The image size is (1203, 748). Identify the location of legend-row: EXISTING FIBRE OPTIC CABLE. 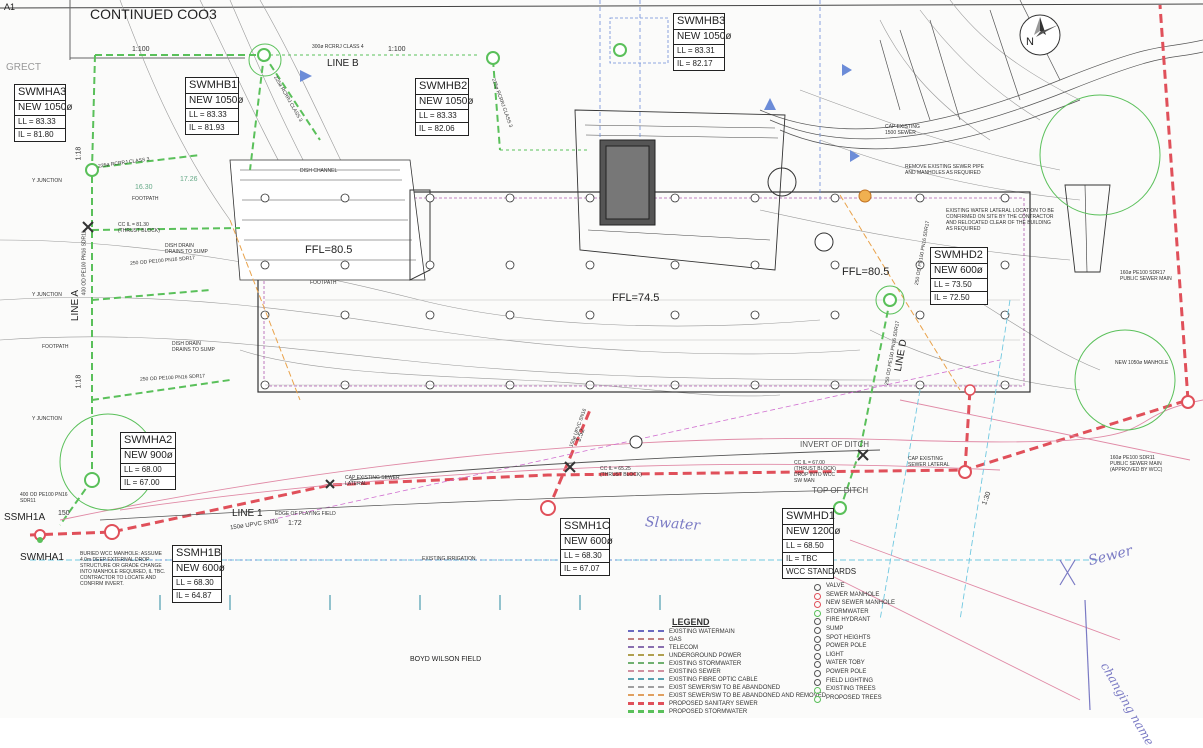
(693, 681).